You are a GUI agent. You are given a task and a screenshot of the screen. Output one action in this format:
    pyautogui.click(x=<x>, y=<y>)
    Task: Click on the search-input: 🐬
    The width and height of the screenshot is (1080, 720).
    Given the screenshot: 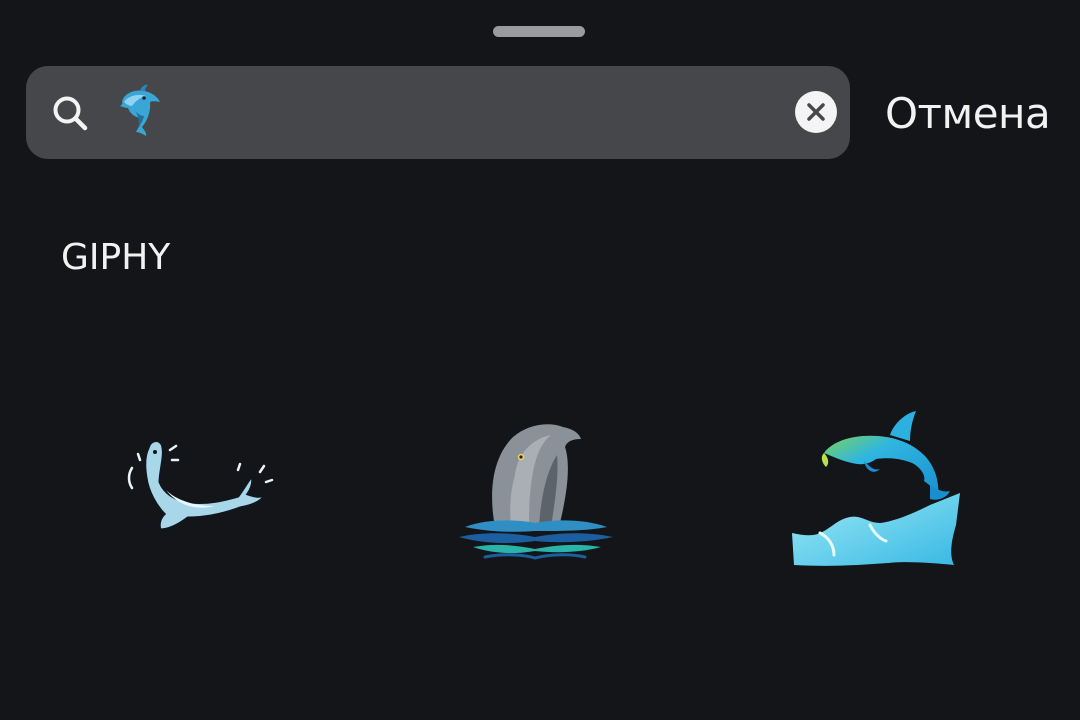 What is the action you would take?
    pyautogui.click(x=139, y=110)
    